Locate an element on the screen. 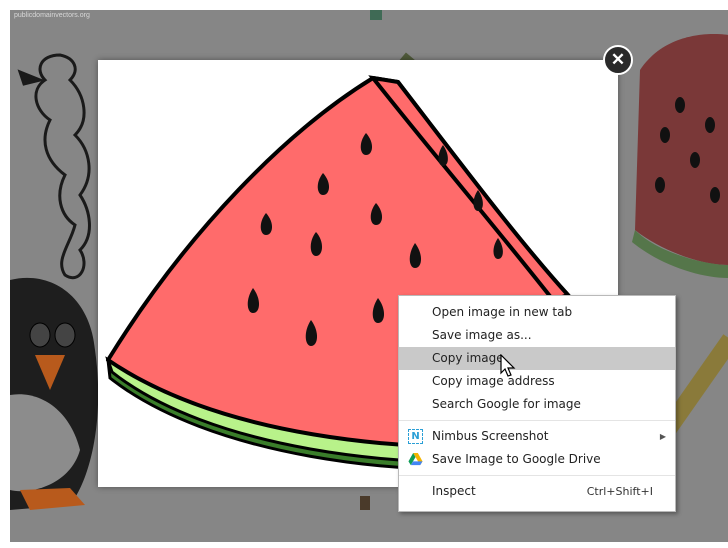 The width and height of the screenshot is (728, 548). nimbus-n-icon: N is located at coordinates (415, 436).